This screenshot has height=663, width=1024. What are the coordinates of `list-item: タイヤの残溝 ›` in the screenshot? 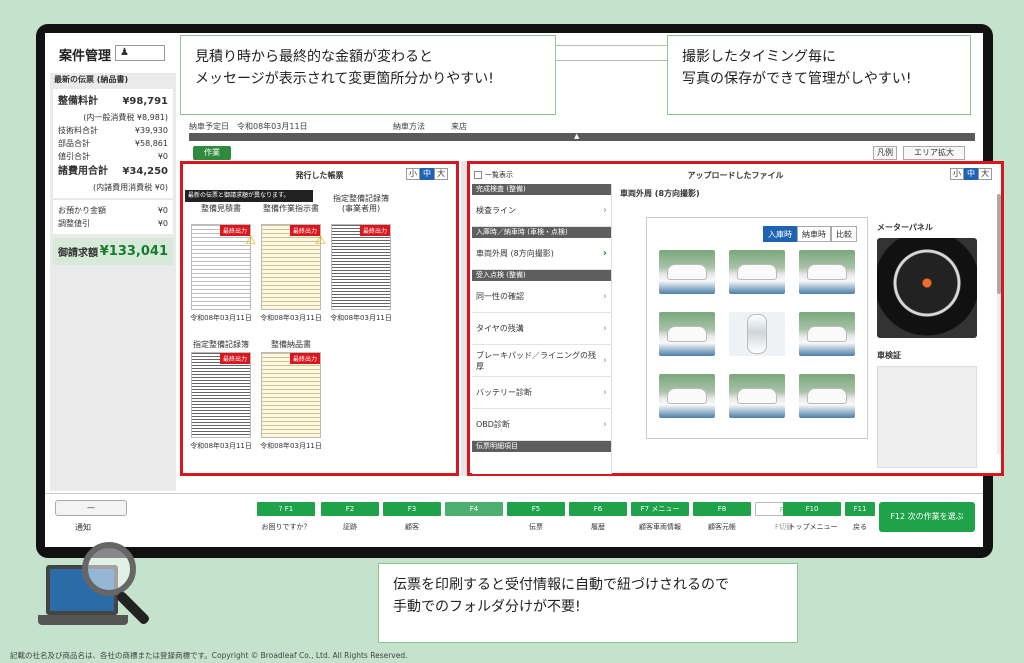 It's located at (541, 329).